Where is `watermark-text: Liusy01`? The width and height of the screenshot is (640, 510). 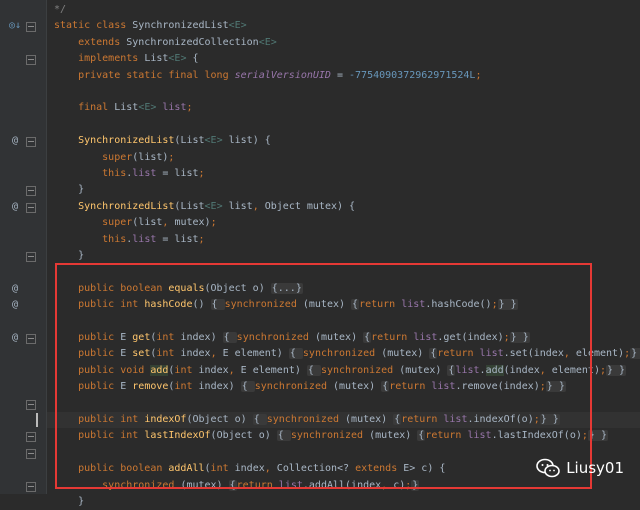
watermark-text: Liusy01 is located at coordinates (595, 468).